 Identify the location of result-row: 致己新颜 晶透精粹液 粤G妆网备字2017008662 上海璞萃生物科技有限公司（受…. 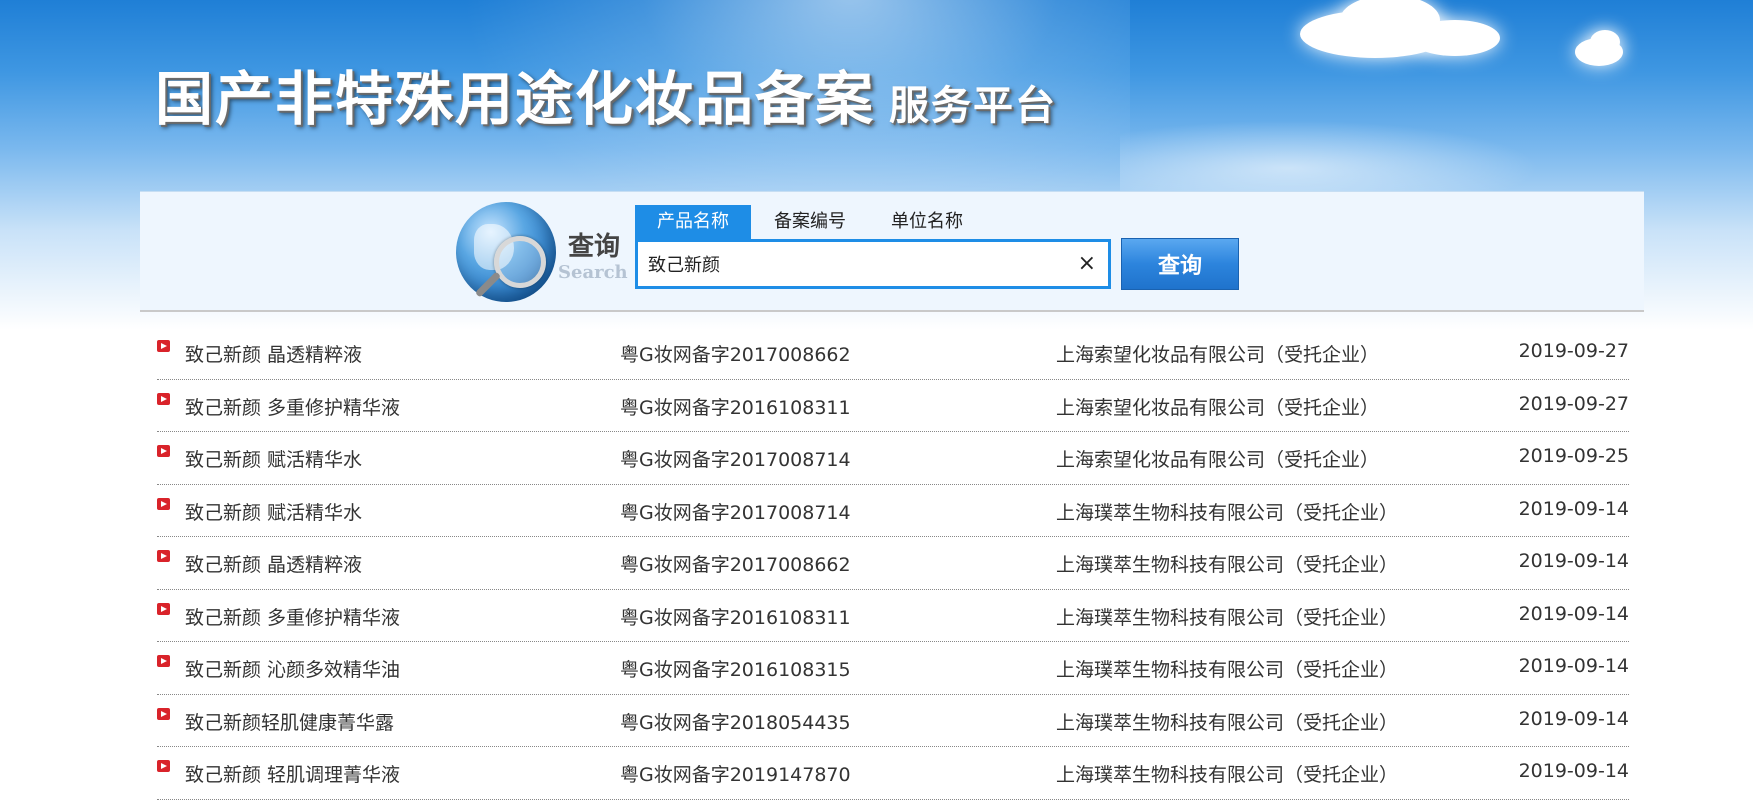
(893, 563).